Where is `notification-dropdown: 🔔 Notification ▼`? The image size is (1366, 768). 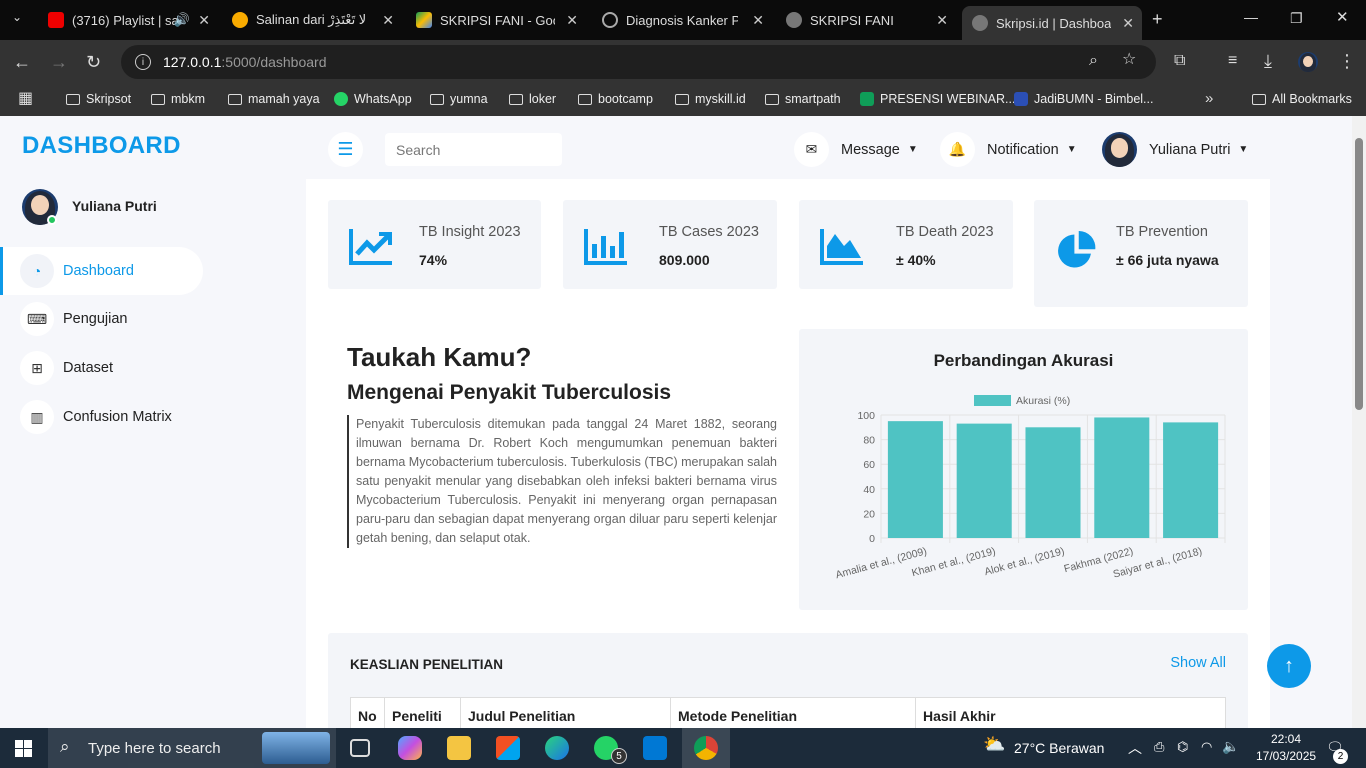 notification-dropdown: 🔔 Notification ▼ is located at coordinates (1008, 149).